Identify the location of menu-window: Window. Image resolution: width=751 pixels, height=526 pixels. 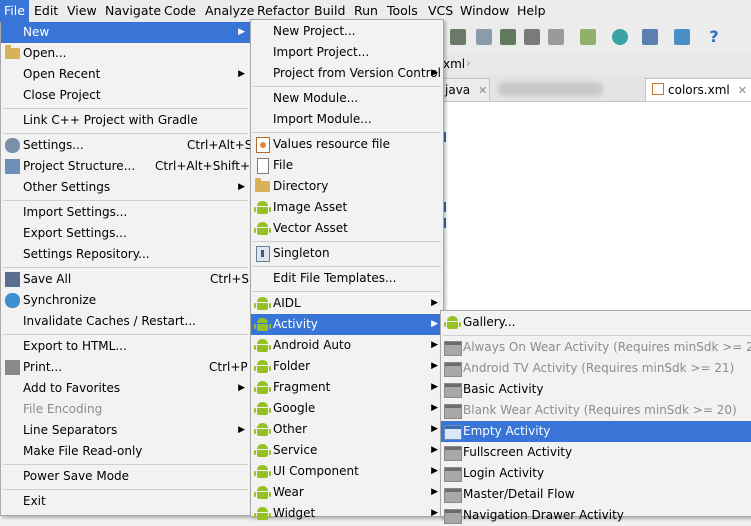
(484, 11).